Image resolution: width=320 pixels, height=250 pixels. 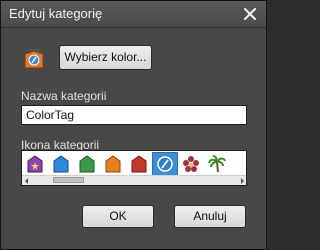 I want to click on icon-list-scrollbar, so click(x=134, y=180).